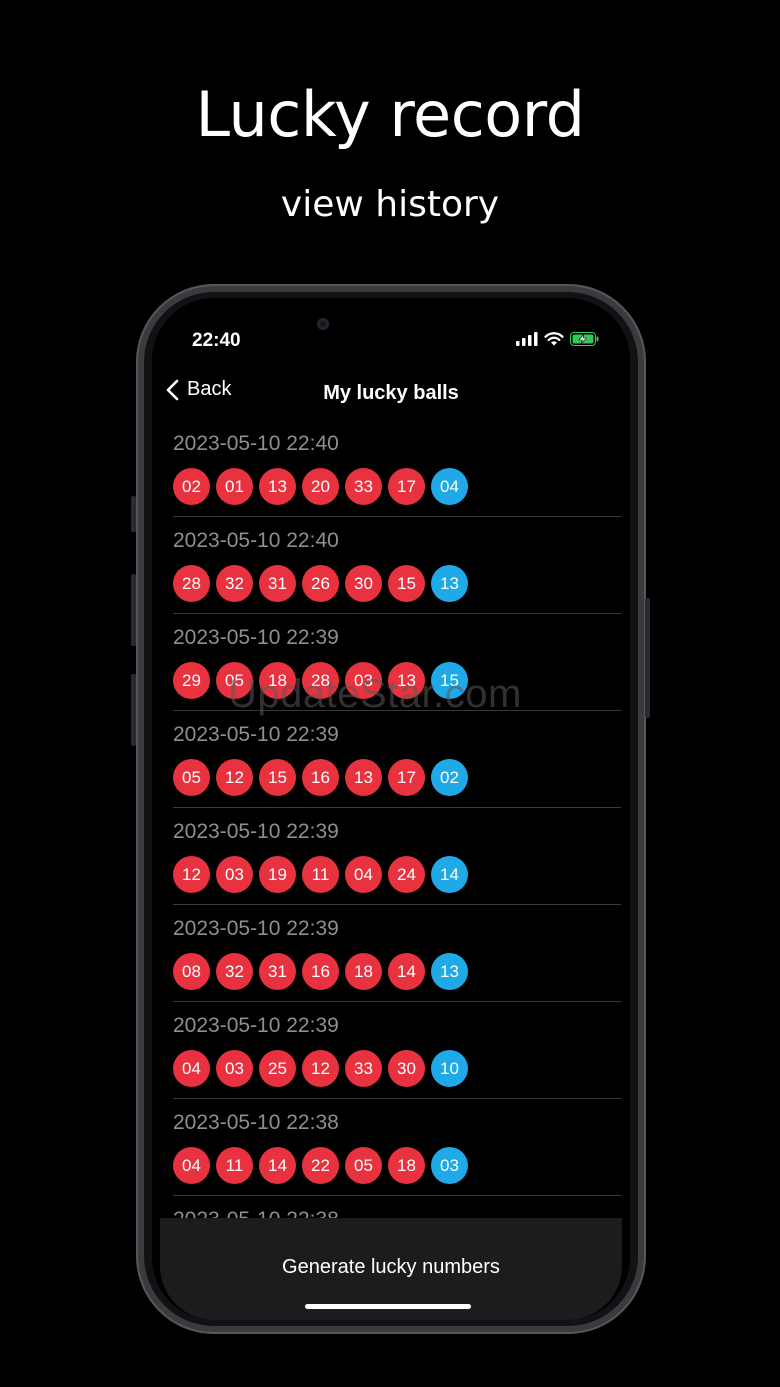 The width and height of the screenshot is (780, 1387). I want to click on list-item: 2023-05-10 22:40 02 01 13 20 33 17 04, so click(397, 468).